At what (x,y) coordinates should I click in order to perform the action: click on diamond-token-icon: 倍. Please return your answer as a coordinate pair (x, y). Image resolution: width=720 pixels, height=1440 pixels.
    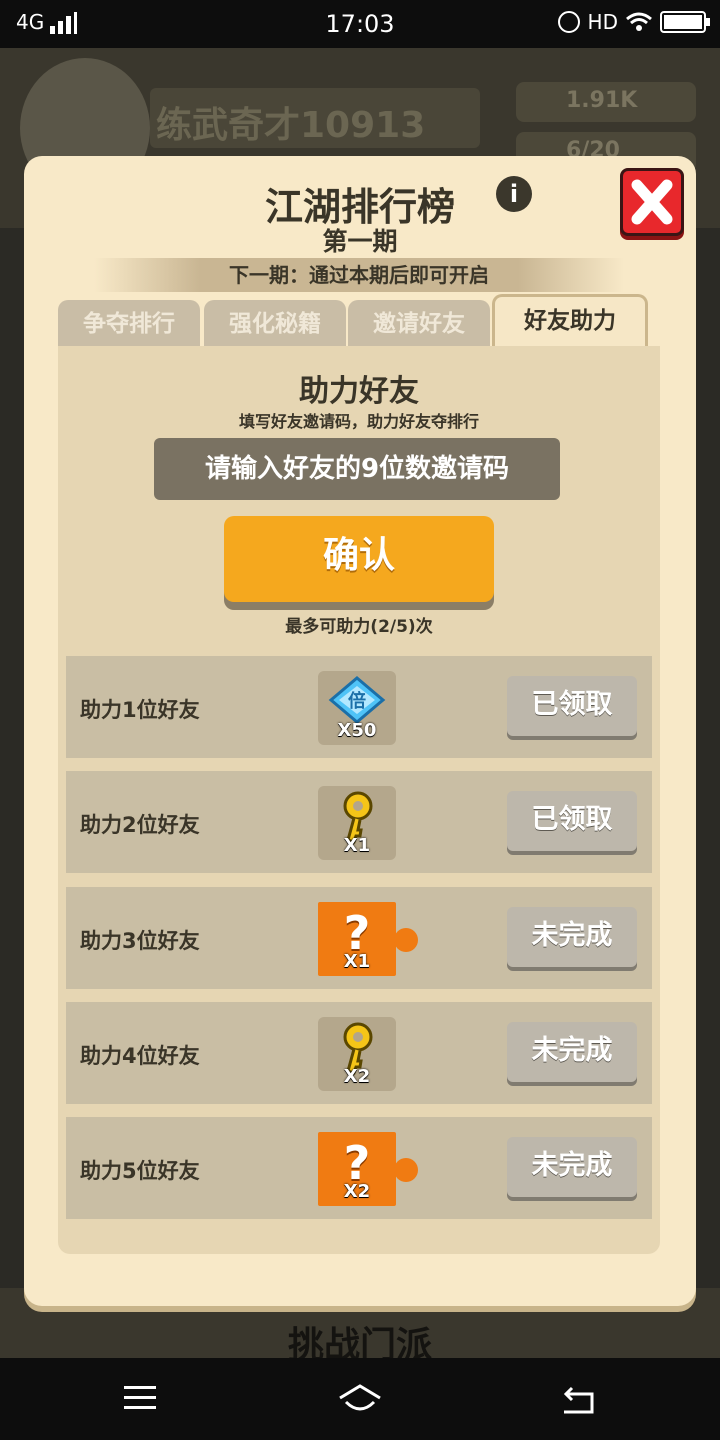
    Looking at the image, I should click on (357, 700).